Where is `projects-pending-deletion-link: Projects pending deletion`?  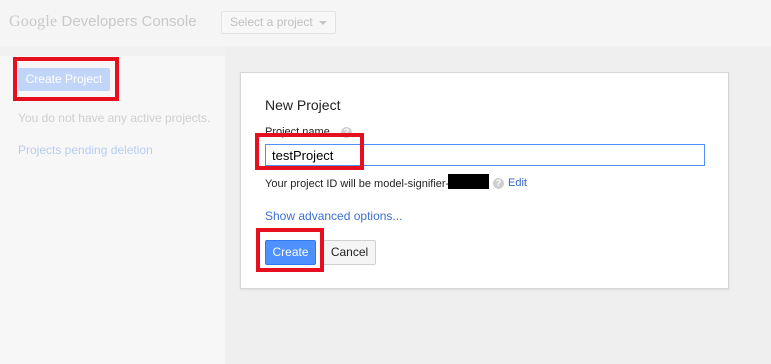 projects-pending-deletion-link: Projects pending deletion is located at coordinates (85, 150).